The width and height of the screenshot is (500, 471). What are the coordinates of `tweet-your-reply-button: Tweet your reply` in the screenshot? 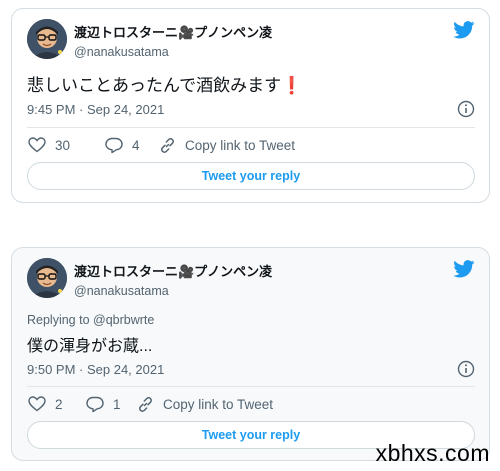 It's located at (251, 176).